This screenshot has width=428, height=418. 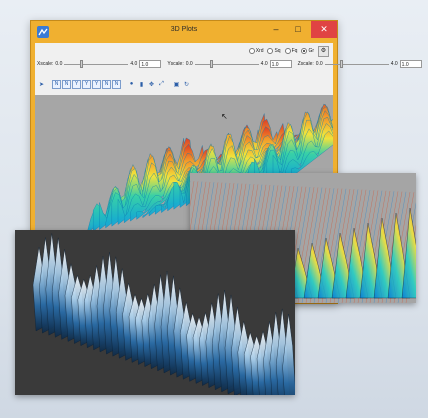 What do you see at coordinates (311, 51) in the screenshot?
I see `radio-label: Gr` at bounding box center [311, 51].